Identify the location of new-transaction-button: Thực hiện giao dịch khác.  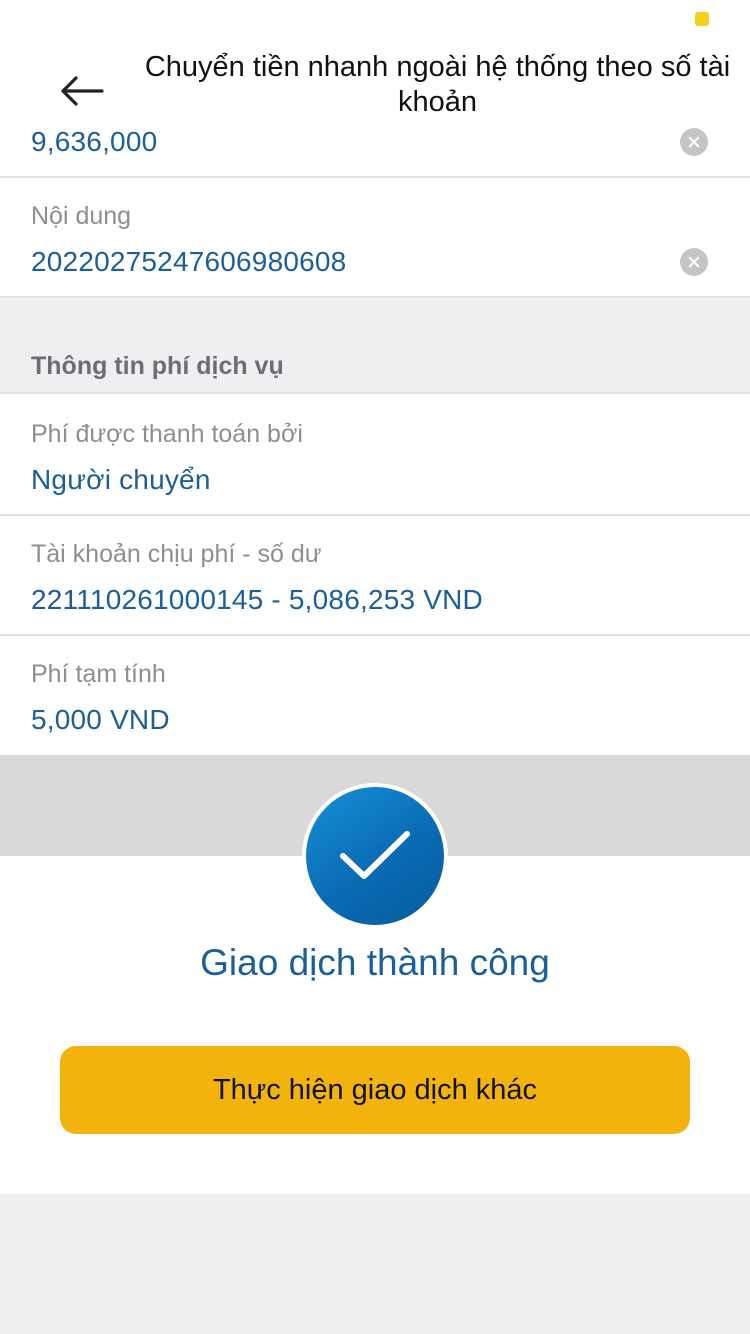
(375, 1090).